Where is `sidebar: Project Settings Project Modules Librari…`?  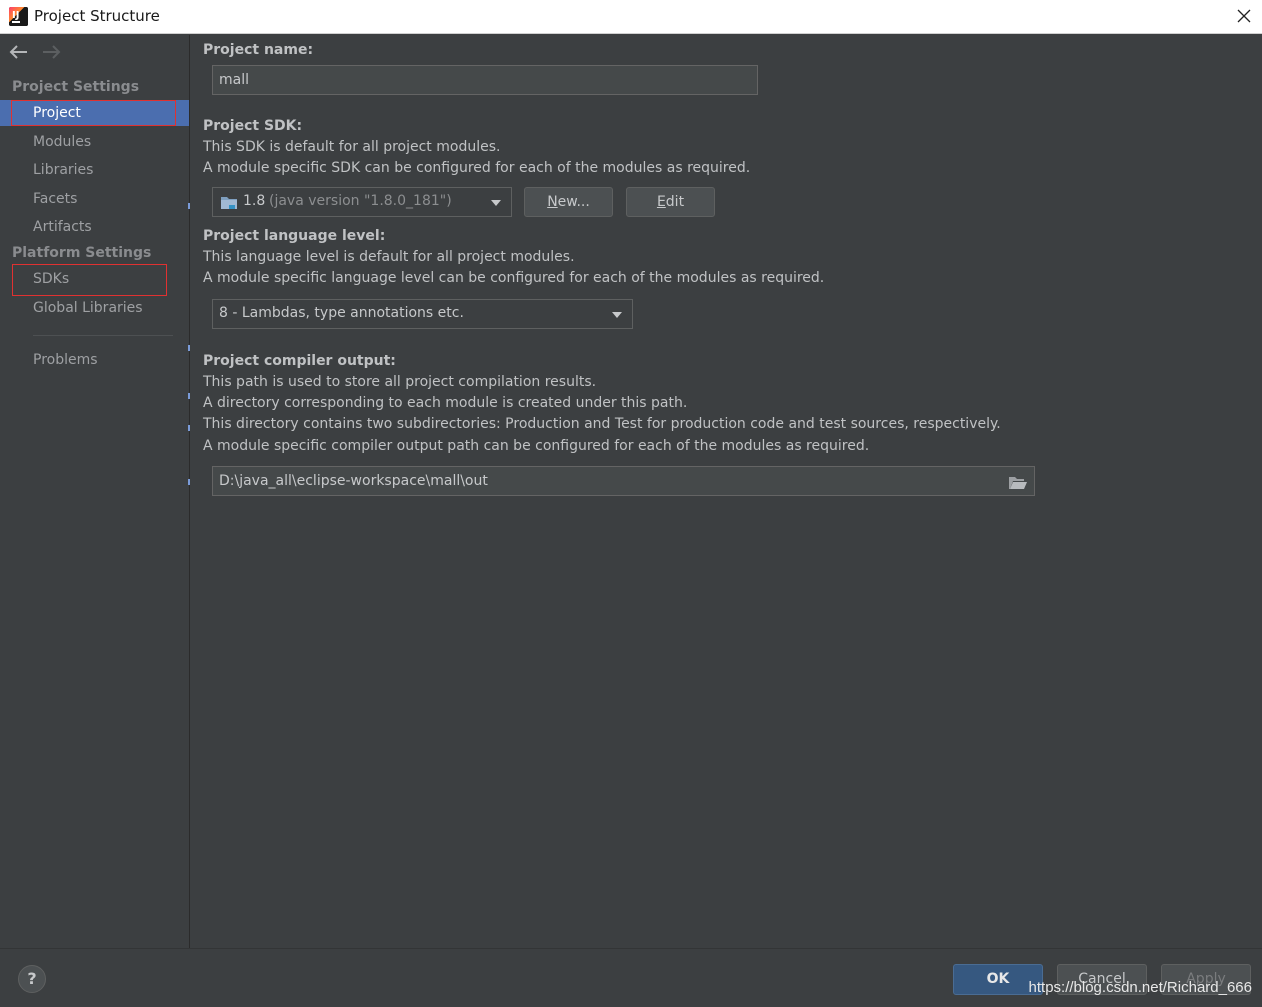 sidebar: Project Settings Project Modules Librari… is located at coordinates (95, 491).